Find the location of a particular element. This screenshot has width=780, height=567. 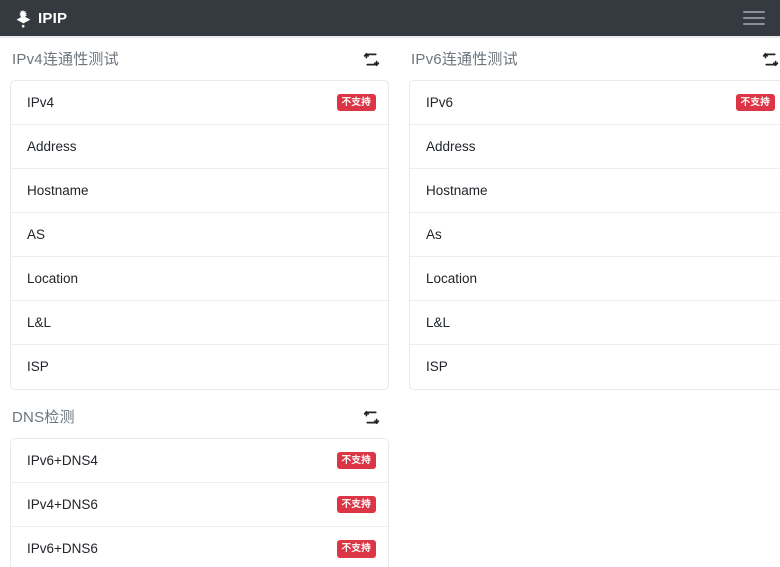

ipip-diamond-logo-icon is located at coordinates (23, 18).